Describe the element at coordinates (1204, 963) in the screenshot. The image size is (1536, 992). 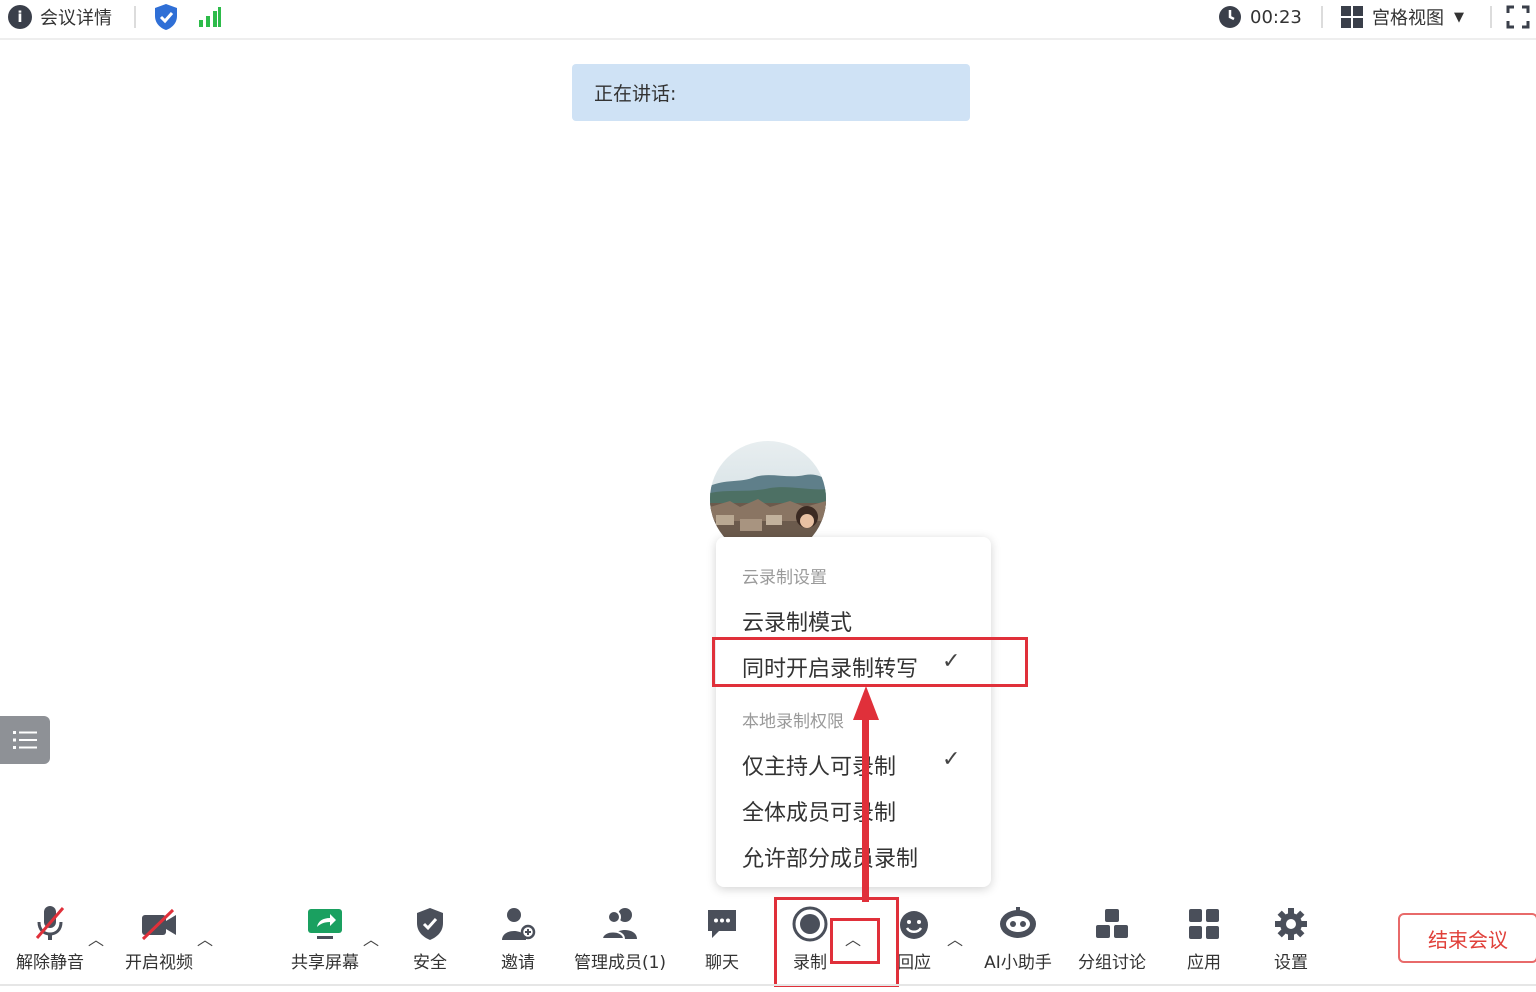
I see `apps-label: 应用` at that location.